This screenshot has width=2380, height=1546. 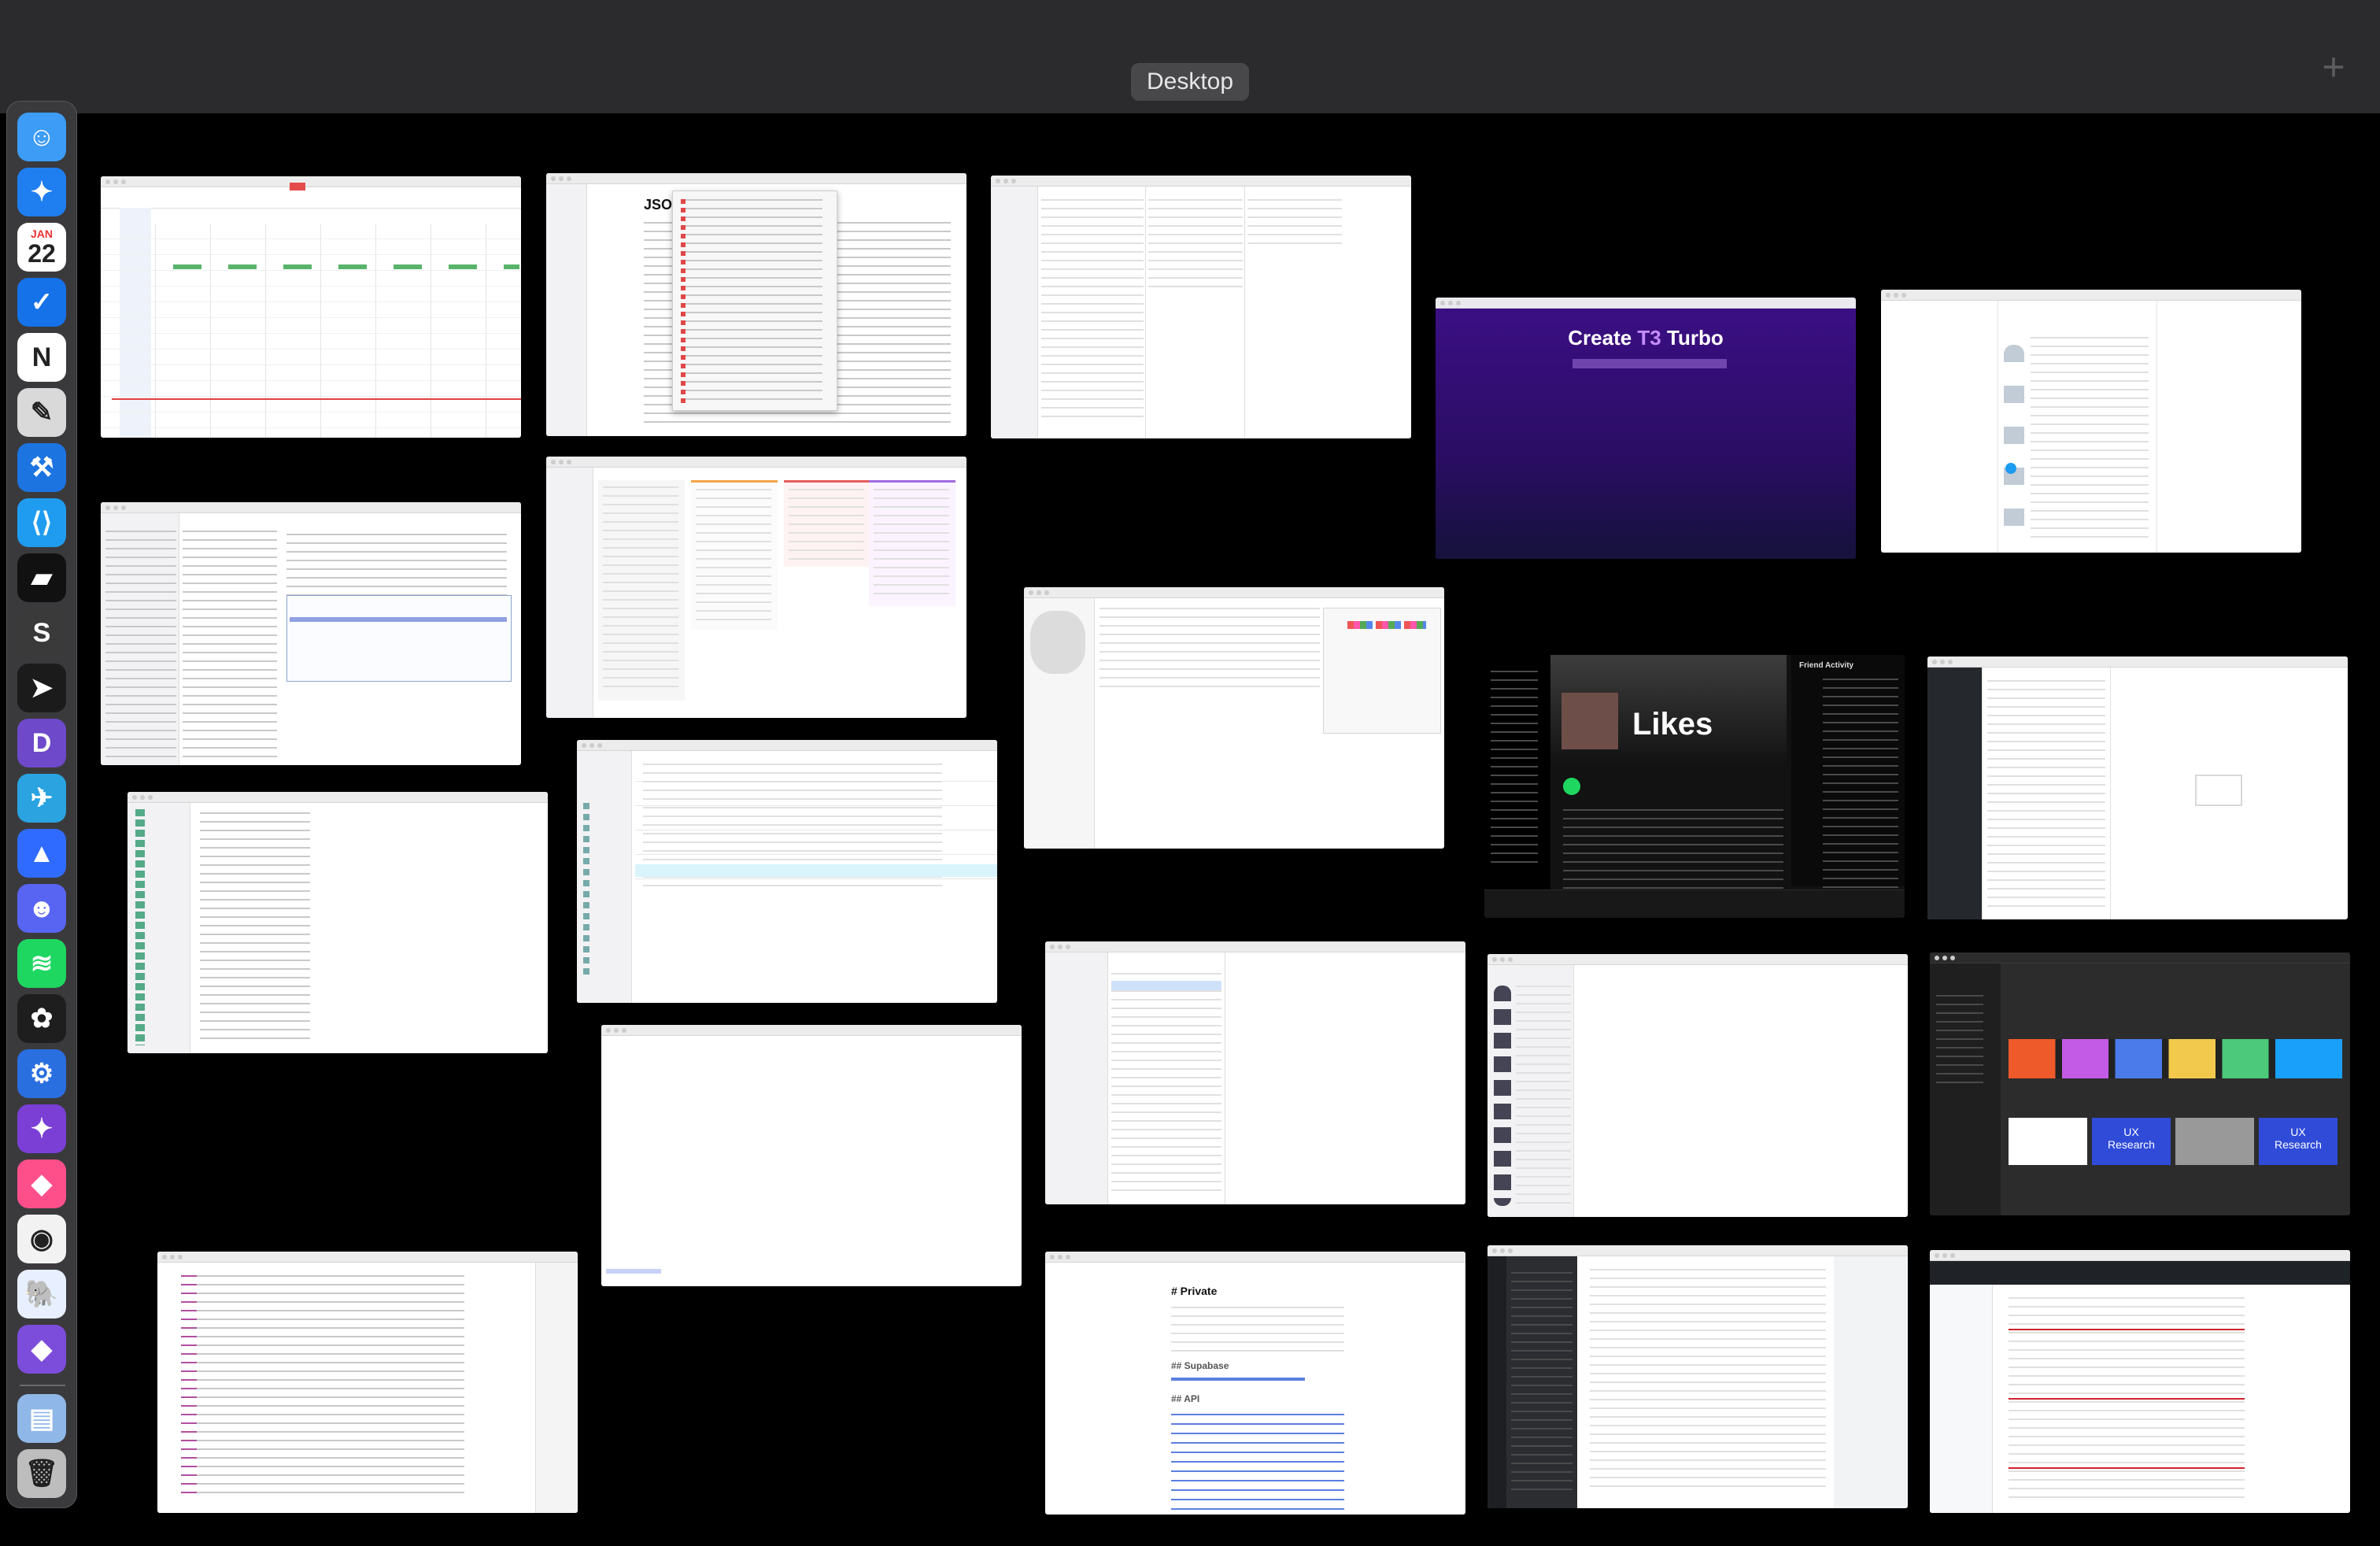 I want to click on spaces-bar: Desktop +, so click(x=1190, y=56).